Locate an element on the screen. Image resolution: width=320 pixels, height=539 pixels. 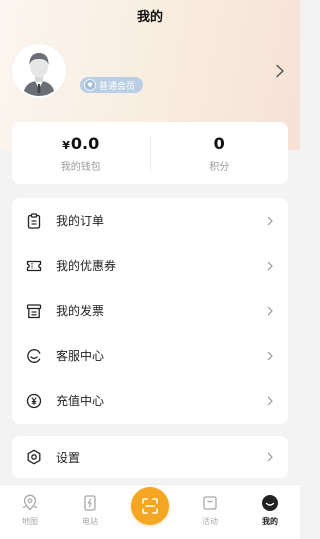
yuan-coin-icon is located at coordinates (34, 400).